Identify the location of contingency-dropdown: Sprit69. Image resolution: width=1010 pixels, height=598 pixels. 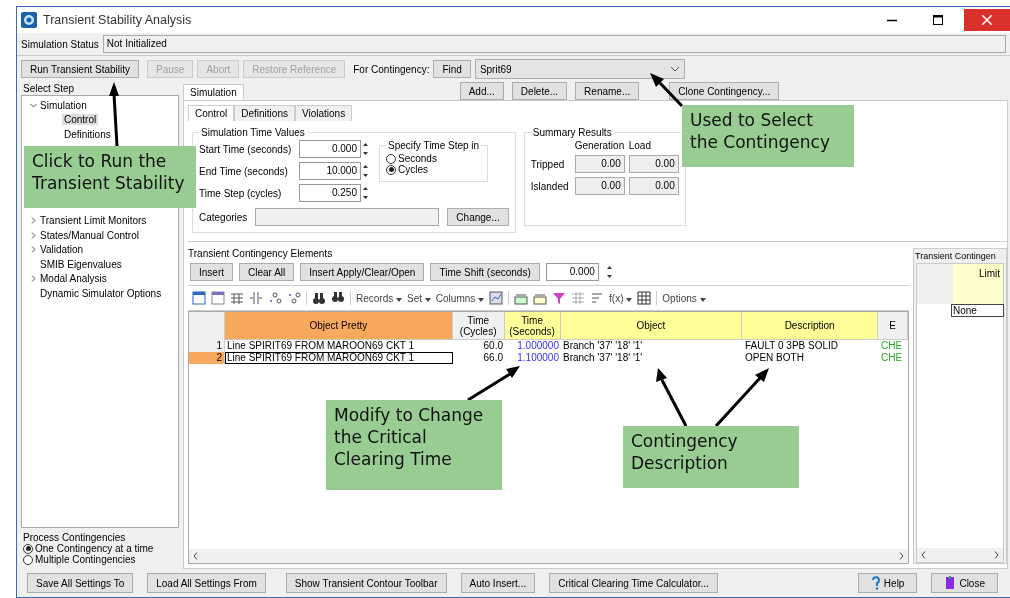
(579, 69).